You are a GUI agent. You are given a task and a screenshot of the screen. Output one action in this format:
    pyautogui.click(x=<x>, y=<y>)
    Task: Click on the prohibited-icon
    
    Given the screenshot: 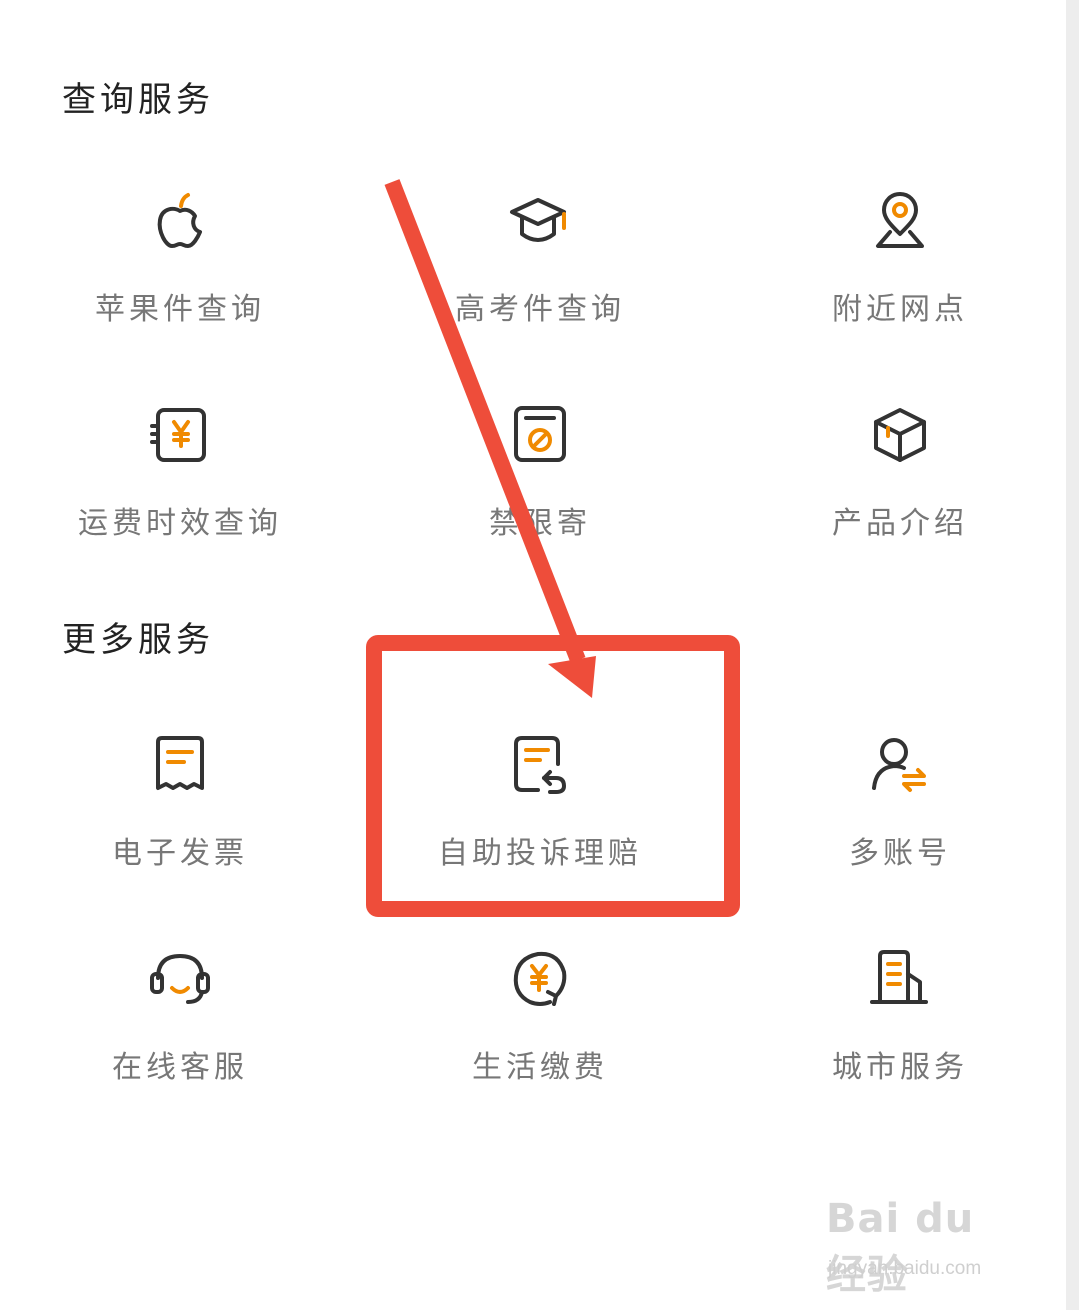 What is the action you would take?
    pyautogui.click(x=540, y=436)
    